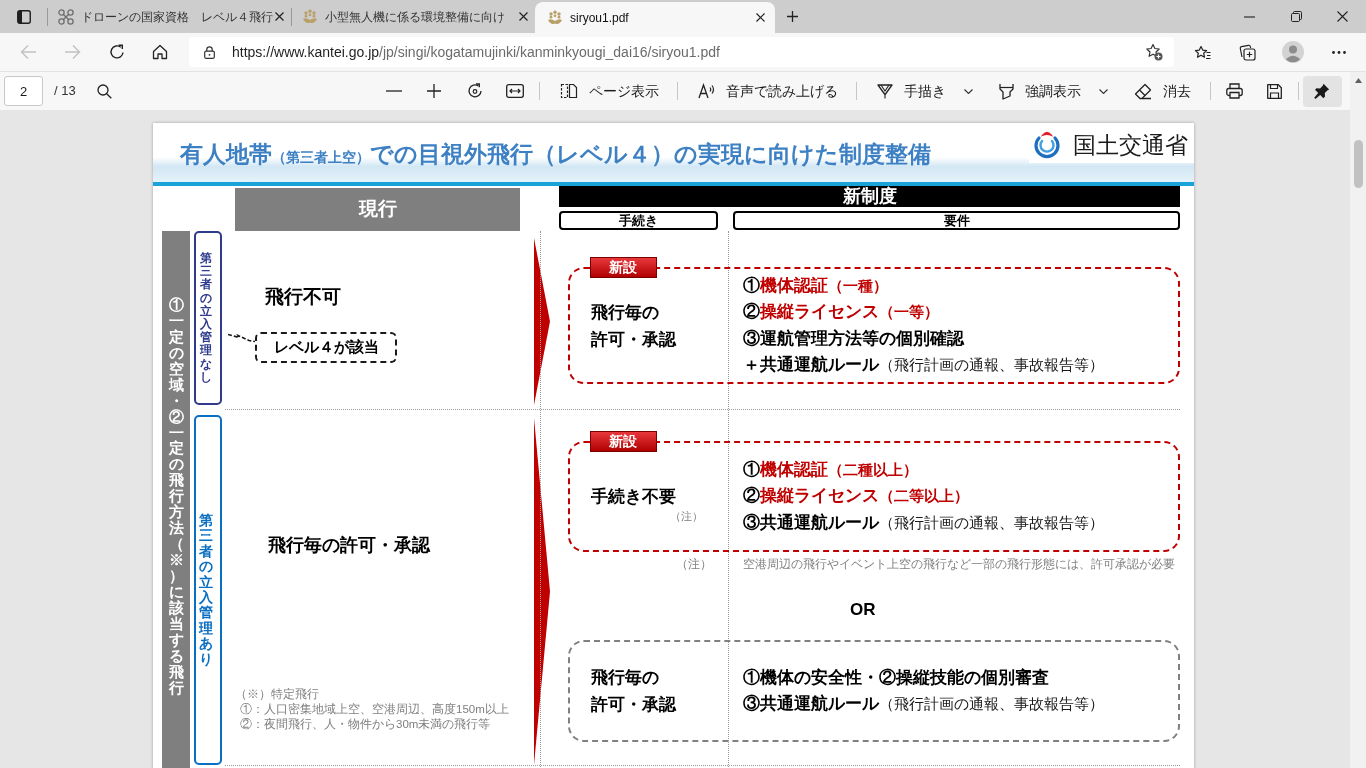 This screenshot has height=768, width=1366. Describe the element at coordinates (377, 209) in the screenshot. I see `current-rules-heading: 現行` at that location.